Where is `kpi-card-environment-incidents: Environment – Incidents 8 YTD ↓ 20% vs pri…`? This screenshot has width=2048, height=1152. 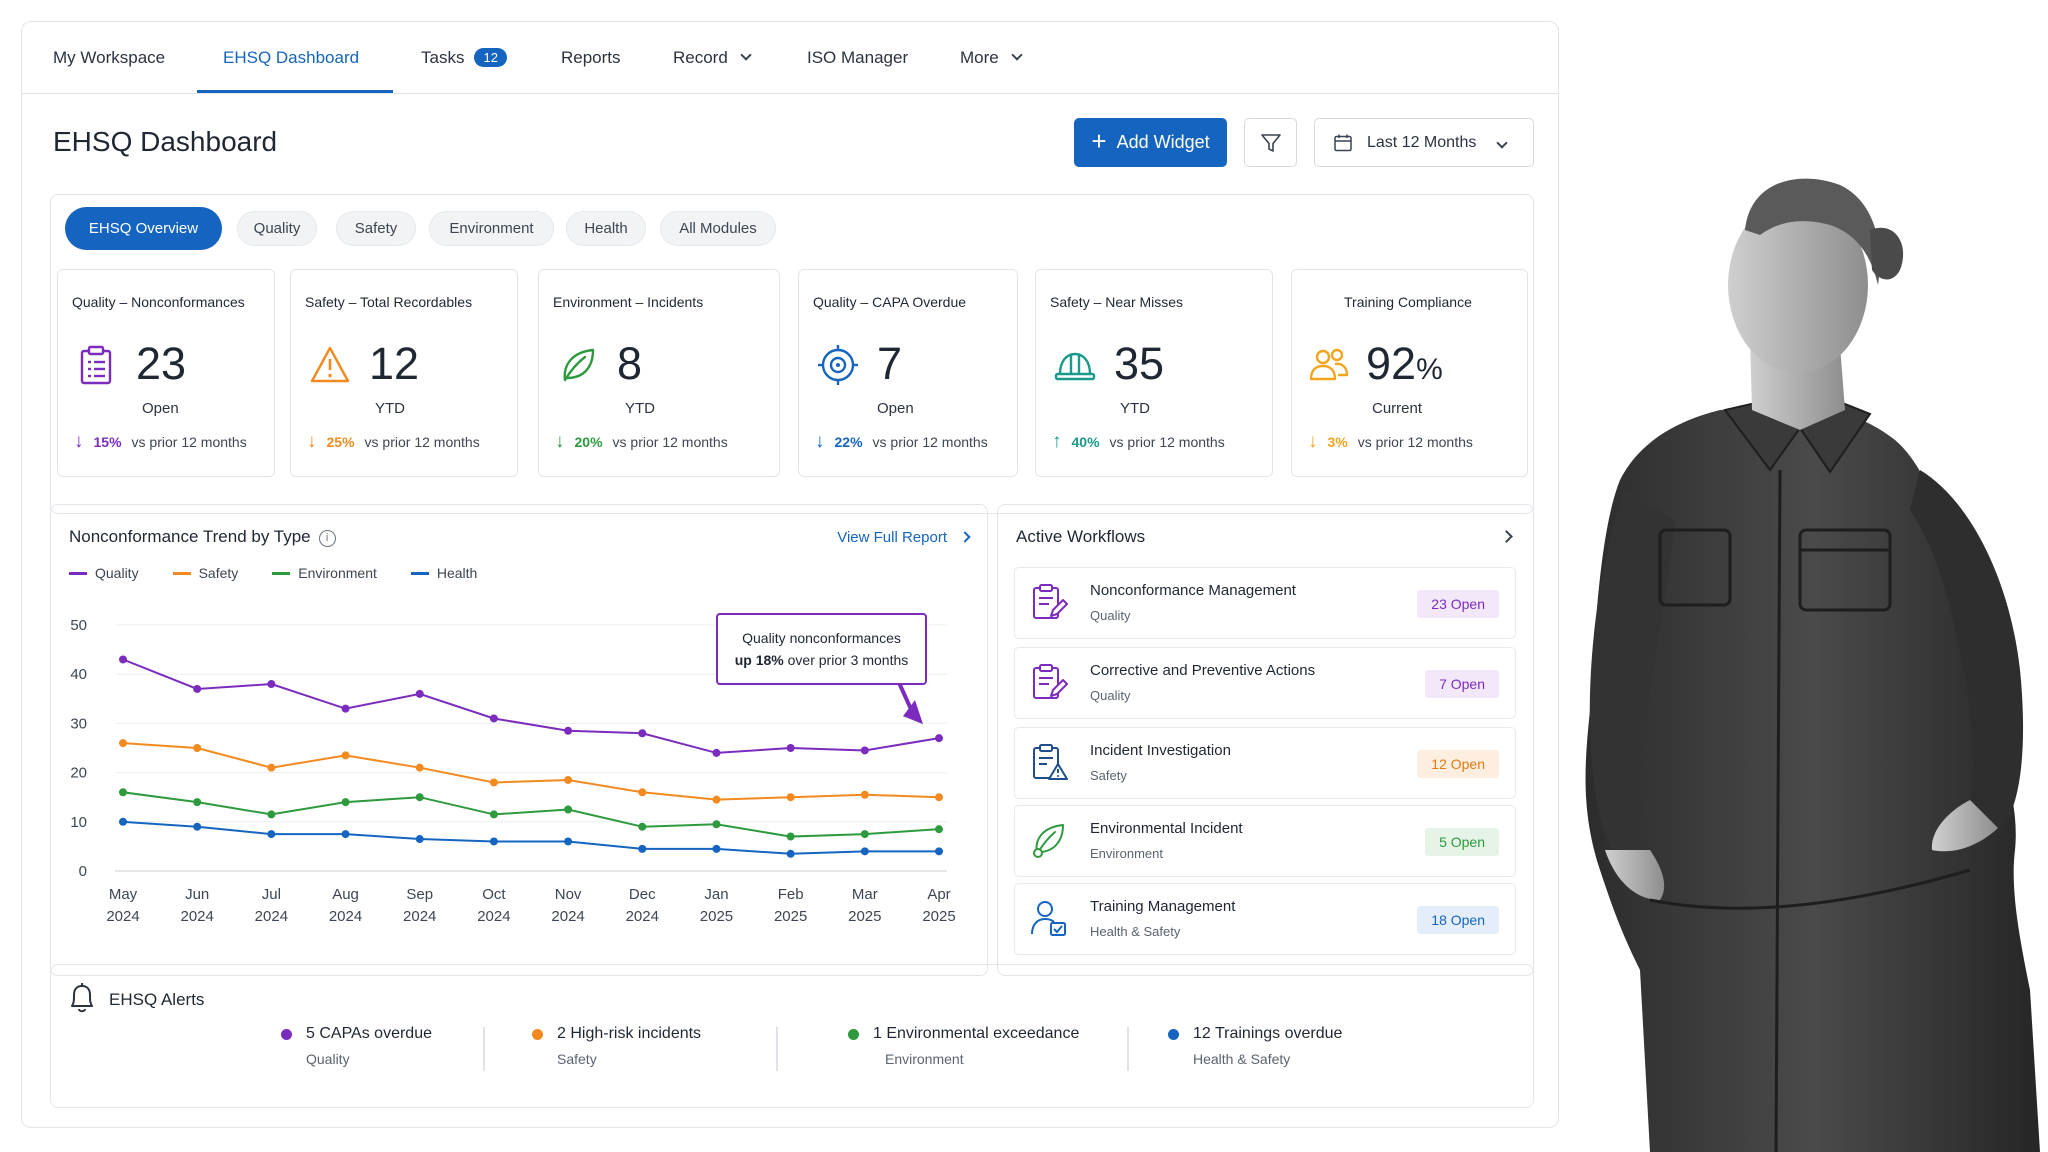
kpi-card-environment-incidents: Environment – Incidents 8 YTD ↓ 20% vs pri… is located at coordinates (659, 373).